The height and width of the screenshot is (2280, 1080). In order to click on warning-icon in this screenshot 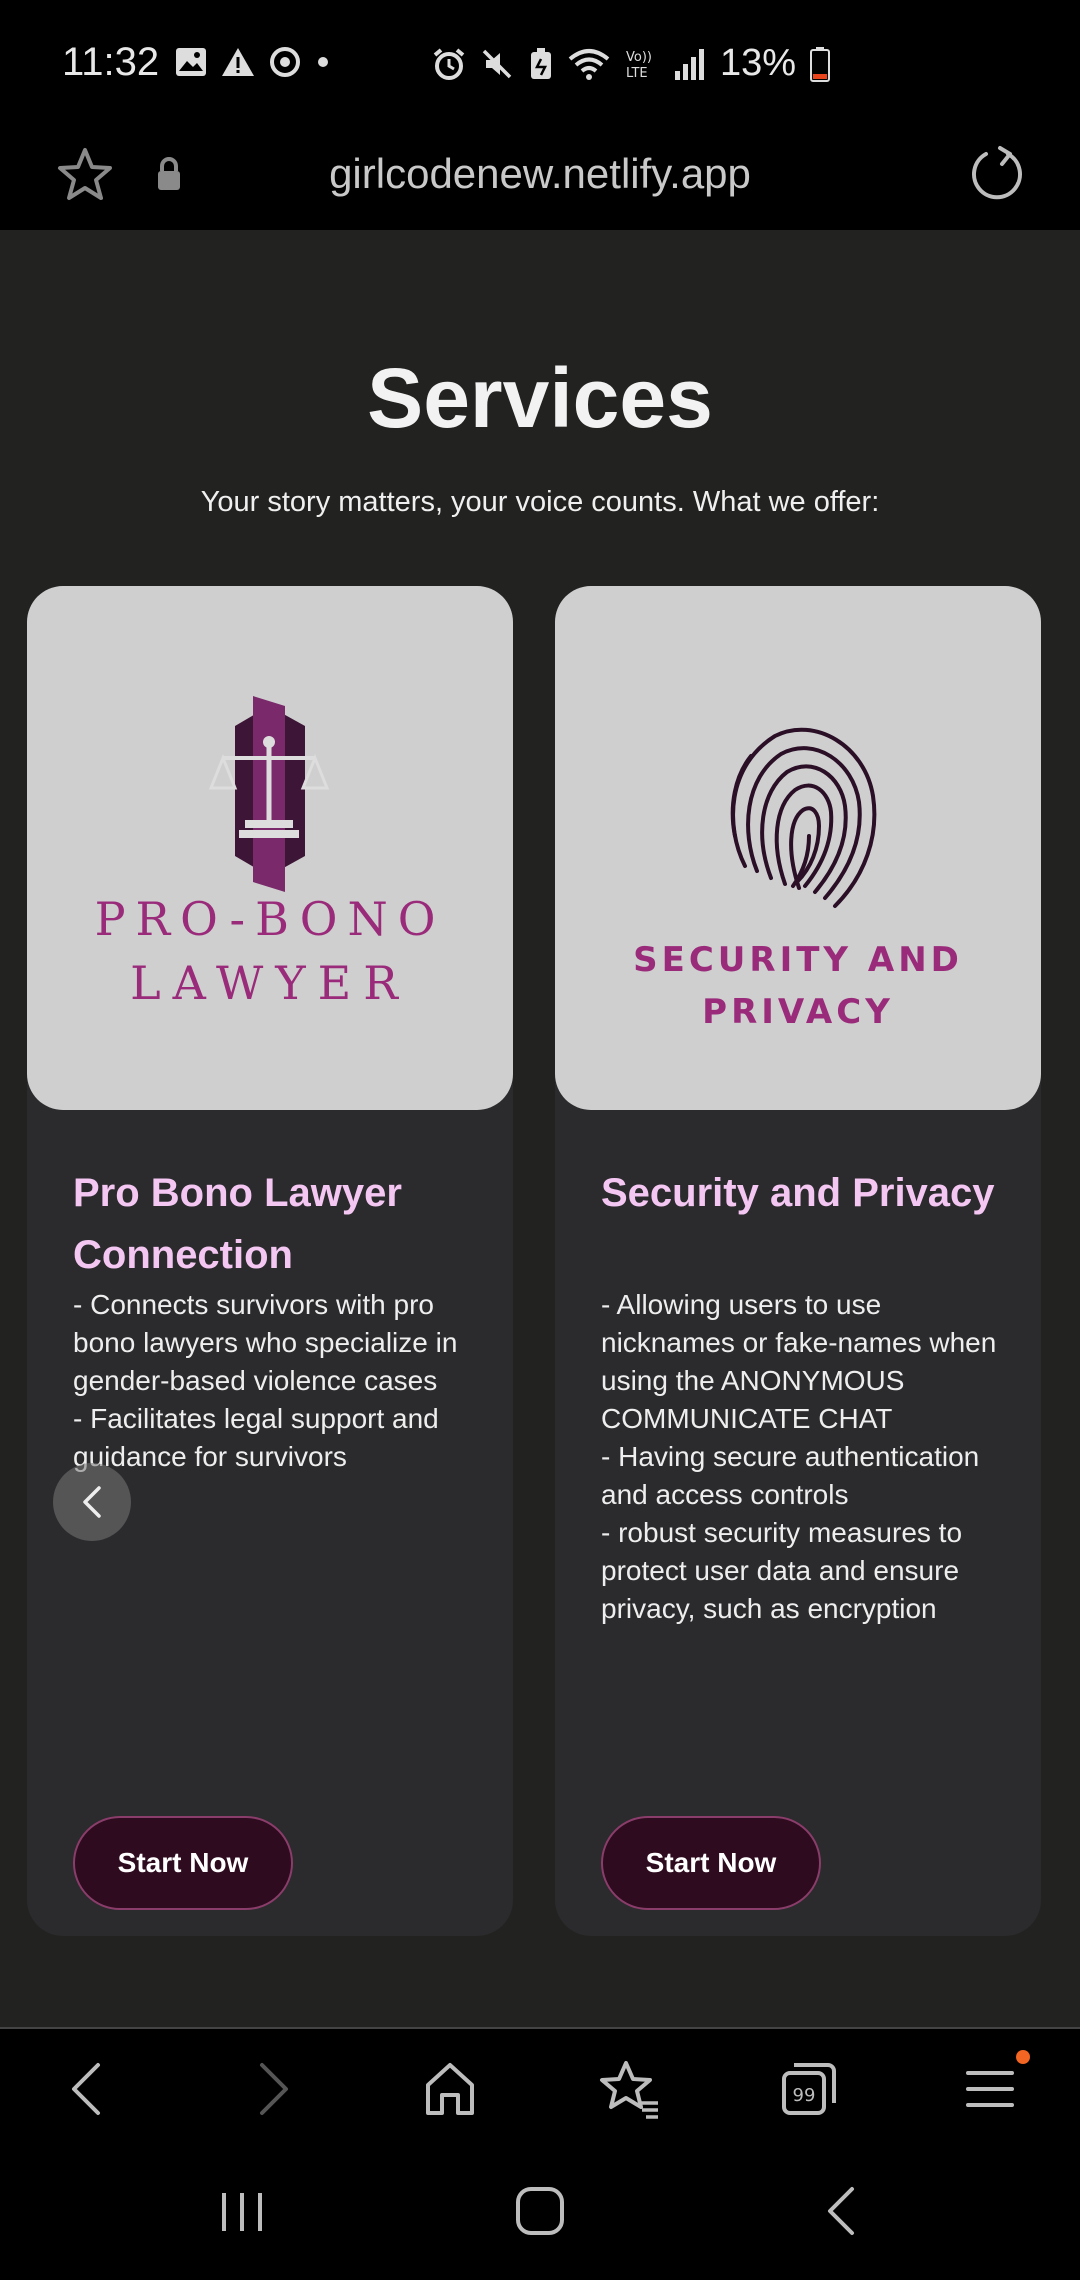, I will do `click(238, 62)`.